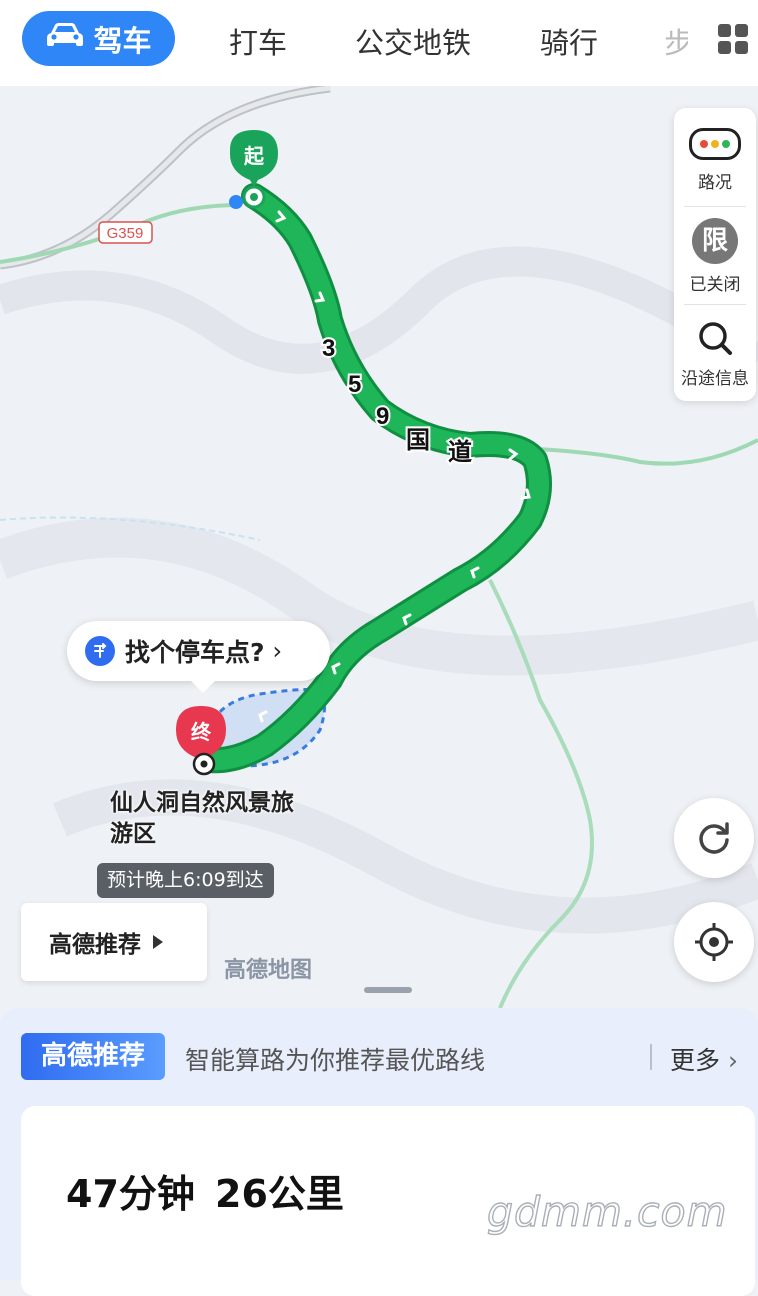 The image size is (758, 1296). I want to click on locate-button, so click(714, 942).